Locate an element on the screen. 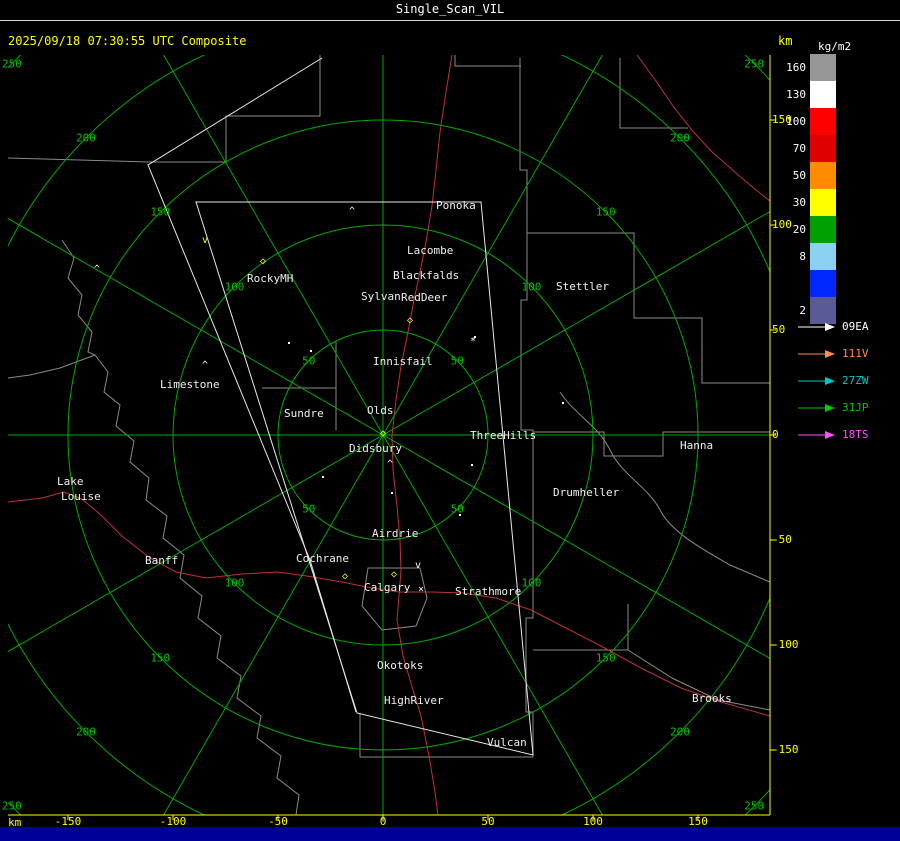 Image resolution: width=900 pixels, height=841 pixels. city-label-sylvan: Sylvan is located at coordinates (381, 296).